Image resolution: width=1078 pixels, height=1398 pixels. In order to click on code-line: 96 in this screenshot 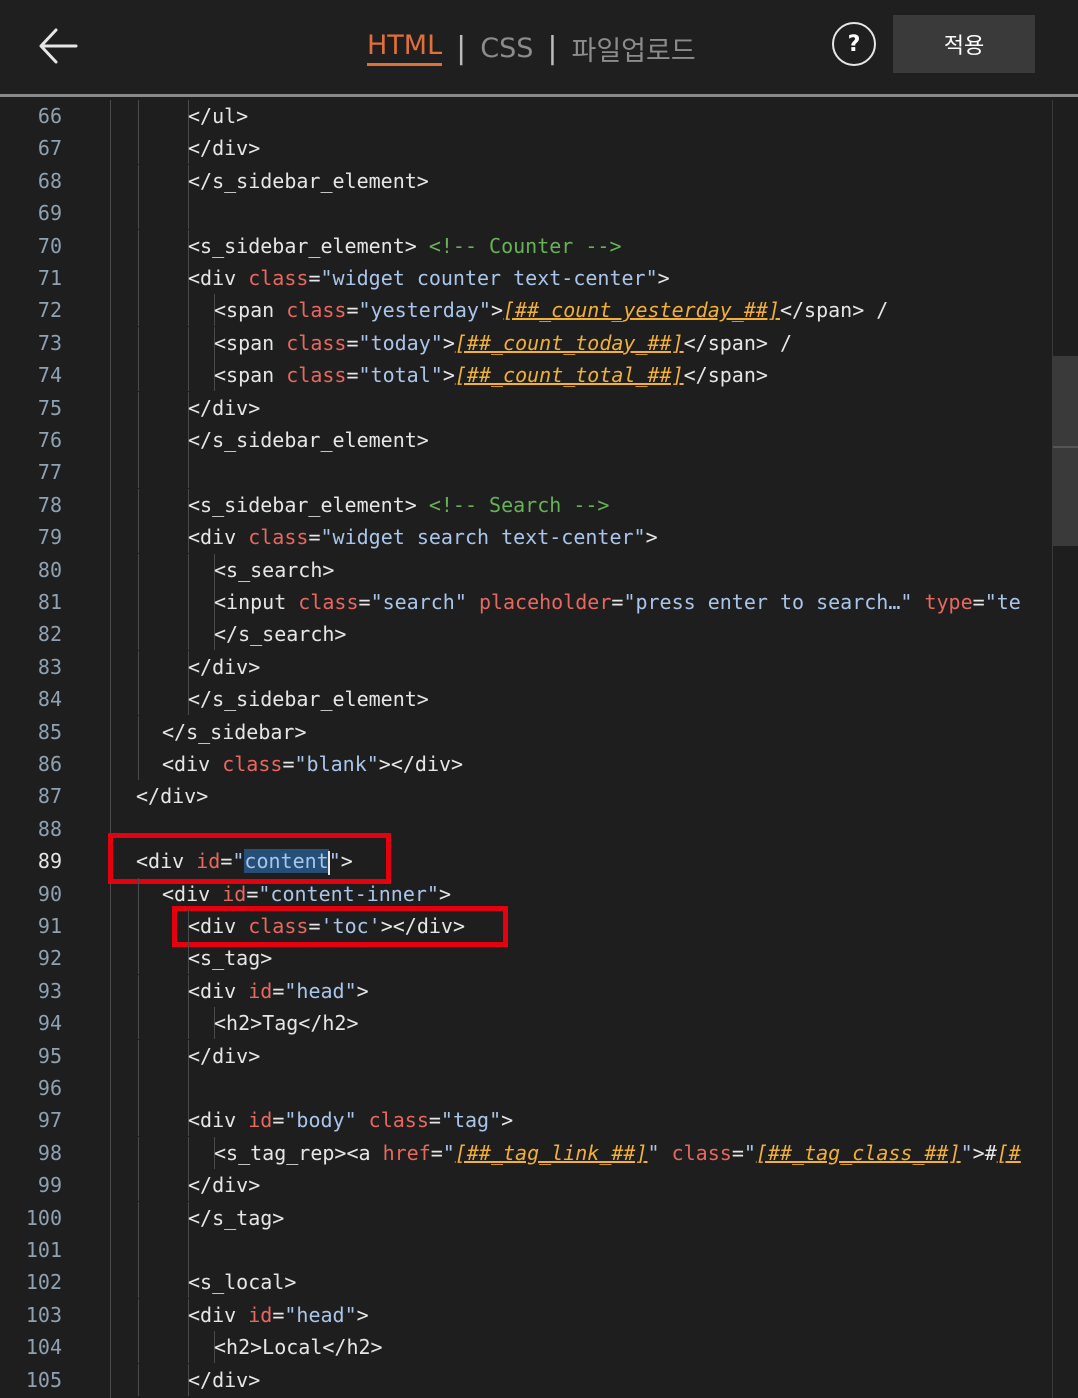, I will do `click(539, 1088)`.